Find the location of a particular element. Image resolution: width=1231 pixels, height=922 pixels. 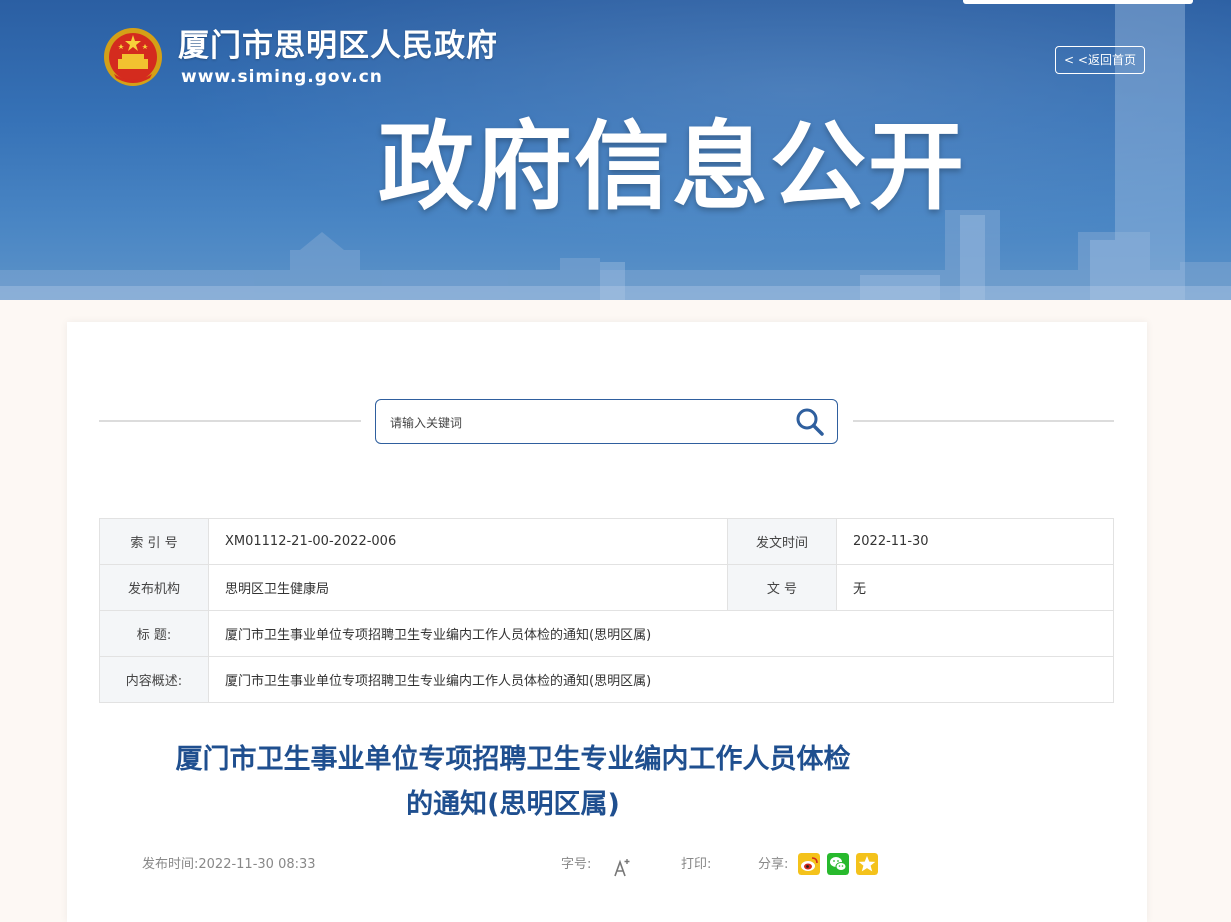

publish-label: 发布时间: is located at coordinates (170, 864).